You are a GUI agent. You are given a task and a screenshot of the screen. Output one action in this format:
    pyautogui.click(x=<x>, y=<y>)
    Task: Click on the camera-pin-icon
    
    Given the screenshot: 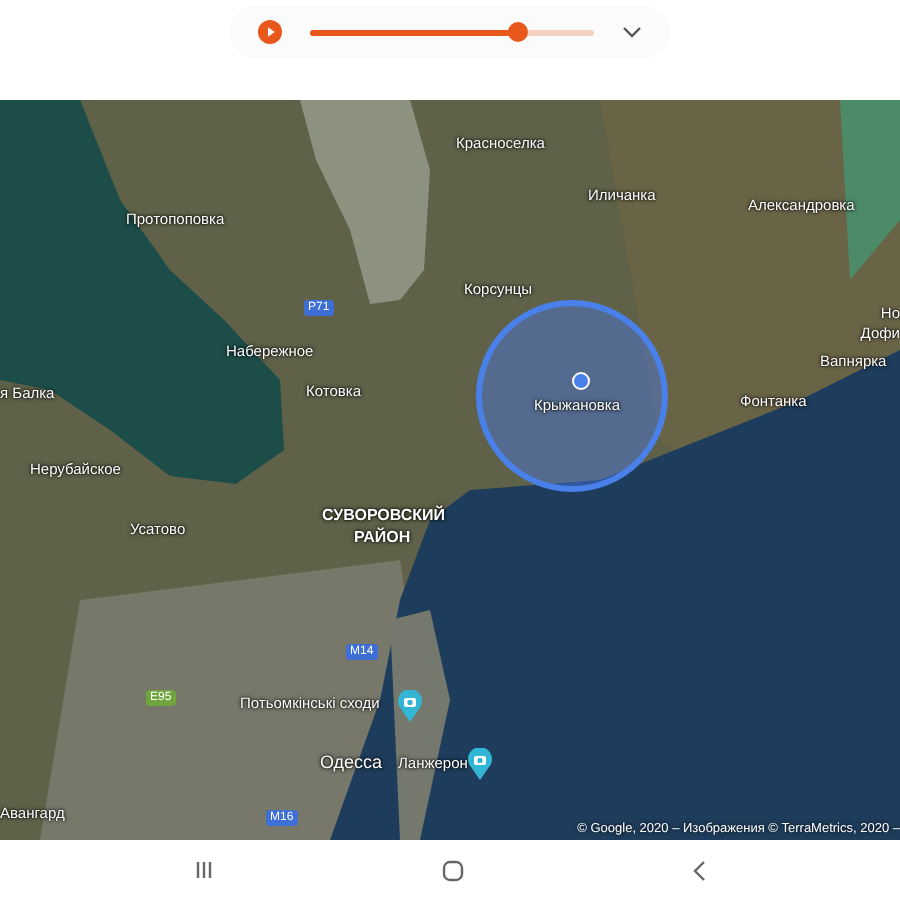 What is the action you would take?
    pyautogui.click(x=480, y=764)
    